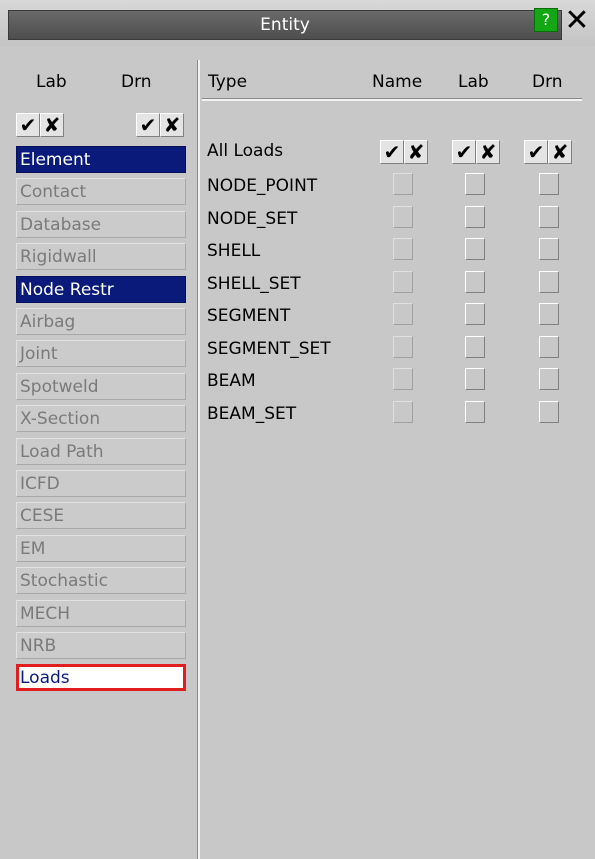 Image resolution: width=595 pixels, height=859 pixels. I want to click on category-item-airbag: Airbag, so click(101, 321).